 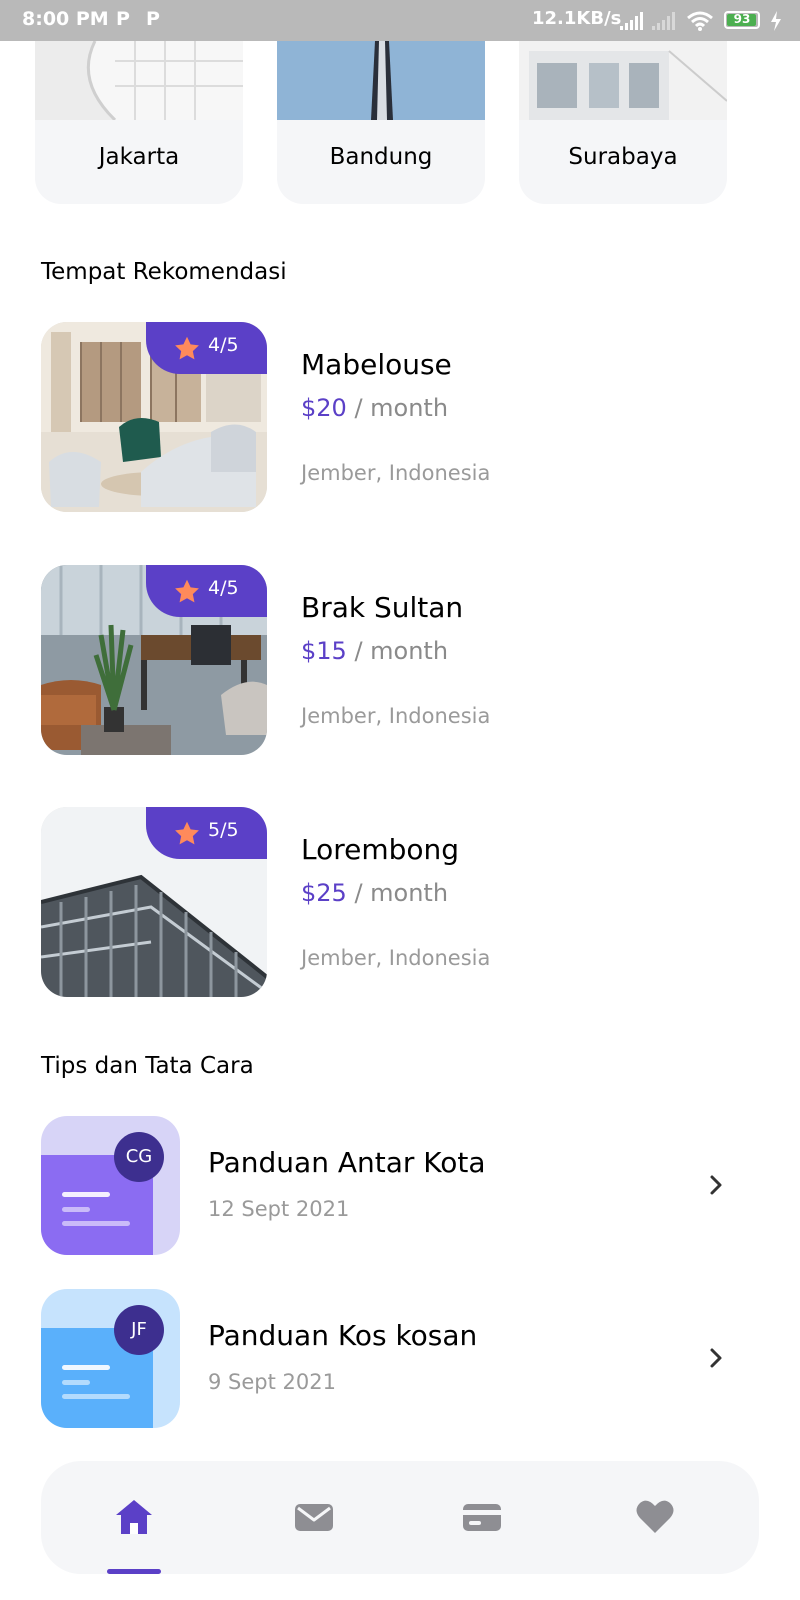 I want to click on status-time: 8:00 PM, so click(x=65, y=19).